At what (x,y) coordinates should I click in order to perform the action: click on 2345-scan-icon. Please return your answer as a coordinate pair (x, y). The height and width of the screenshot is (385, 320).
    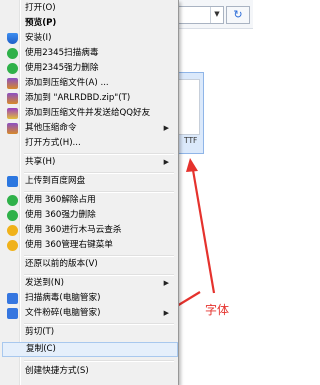
    Looking at the image, I should click on (12, 53).